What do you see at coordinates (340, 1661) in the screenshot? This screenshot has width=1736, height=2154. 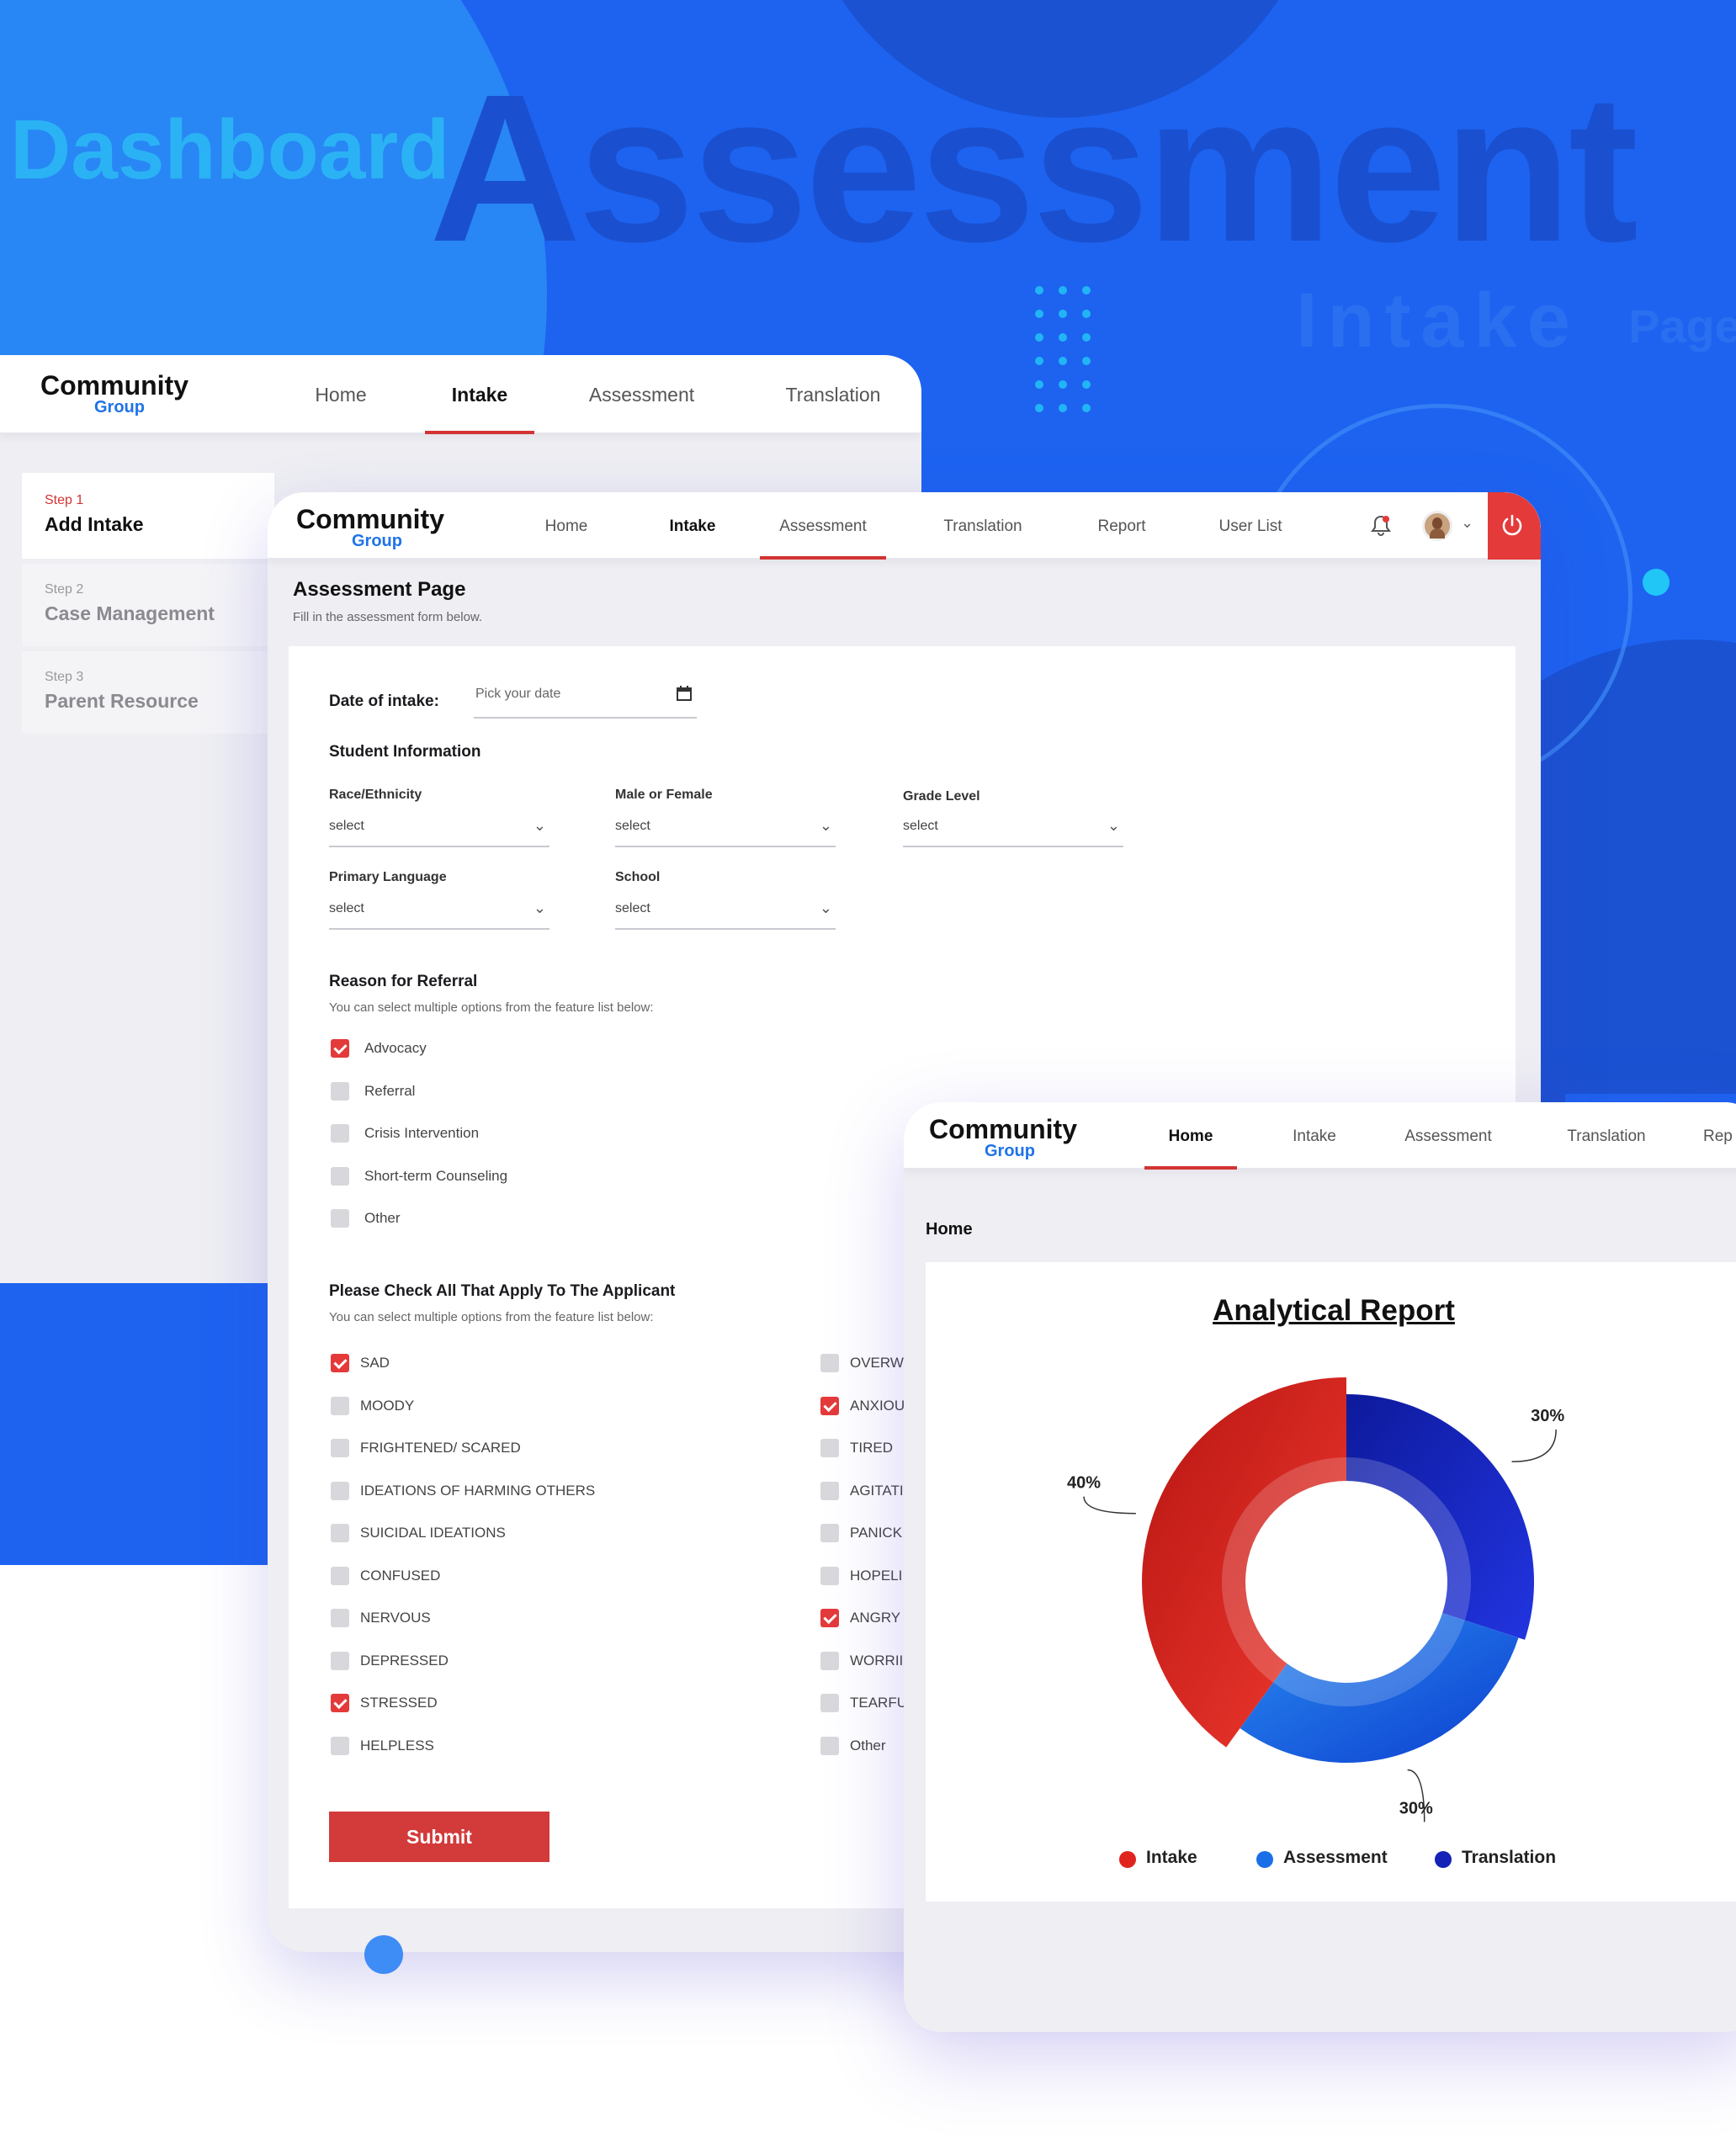 I see `checkbox-depressed` at bounding box center [340, 1661].